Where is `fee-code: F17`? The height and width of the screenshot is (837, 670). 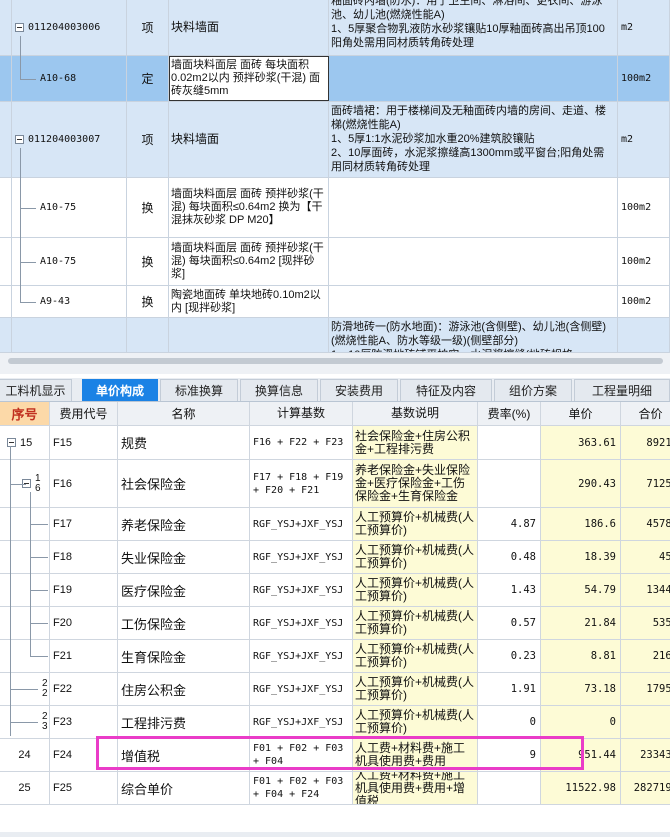
fee-code: F17 is located at coordinates (84, 524).